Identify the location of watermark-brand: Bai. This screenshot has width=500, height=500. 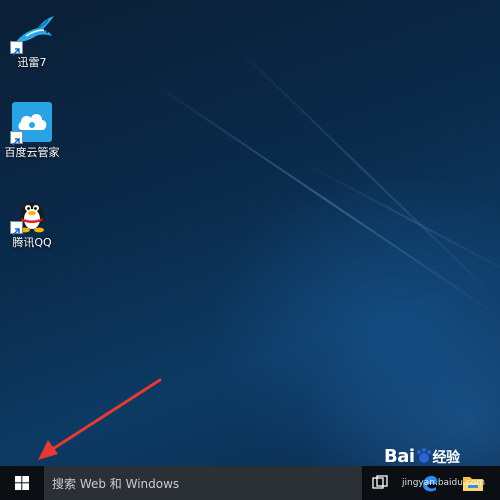
(399, 456).